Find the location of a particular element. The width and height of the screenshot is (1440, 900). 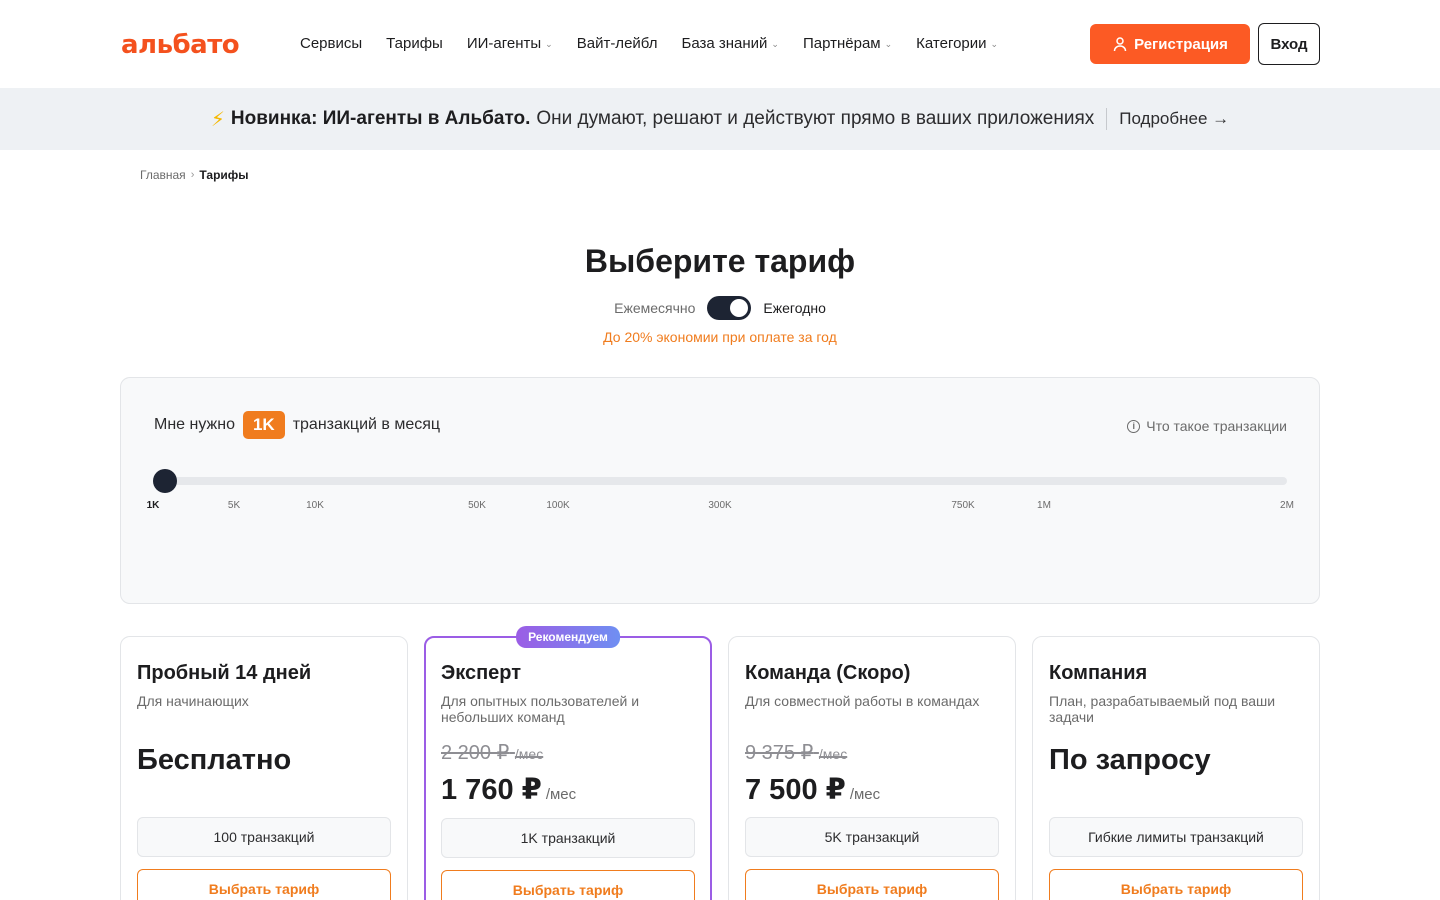

slider-tick: 10K is located at coordinates (315, 505).